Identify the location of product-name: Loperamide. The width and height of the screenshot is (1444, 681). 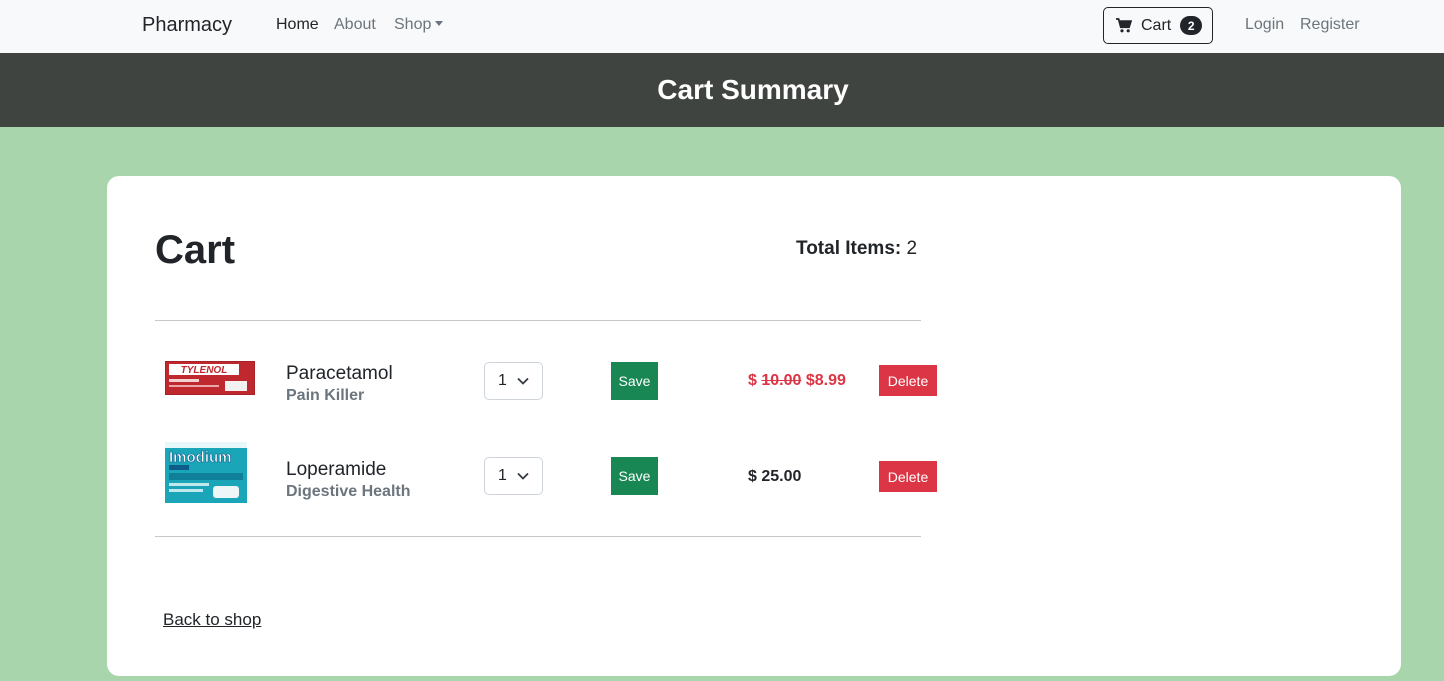
(336, 469).